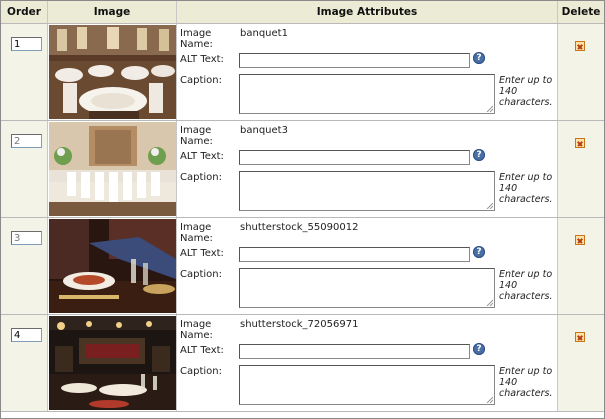 This screenshot has height=419, width=605. Describe the element at coordinates (299, 227) in the screenshot. I see `image-name-value: shutterstock_55090012` at that location.